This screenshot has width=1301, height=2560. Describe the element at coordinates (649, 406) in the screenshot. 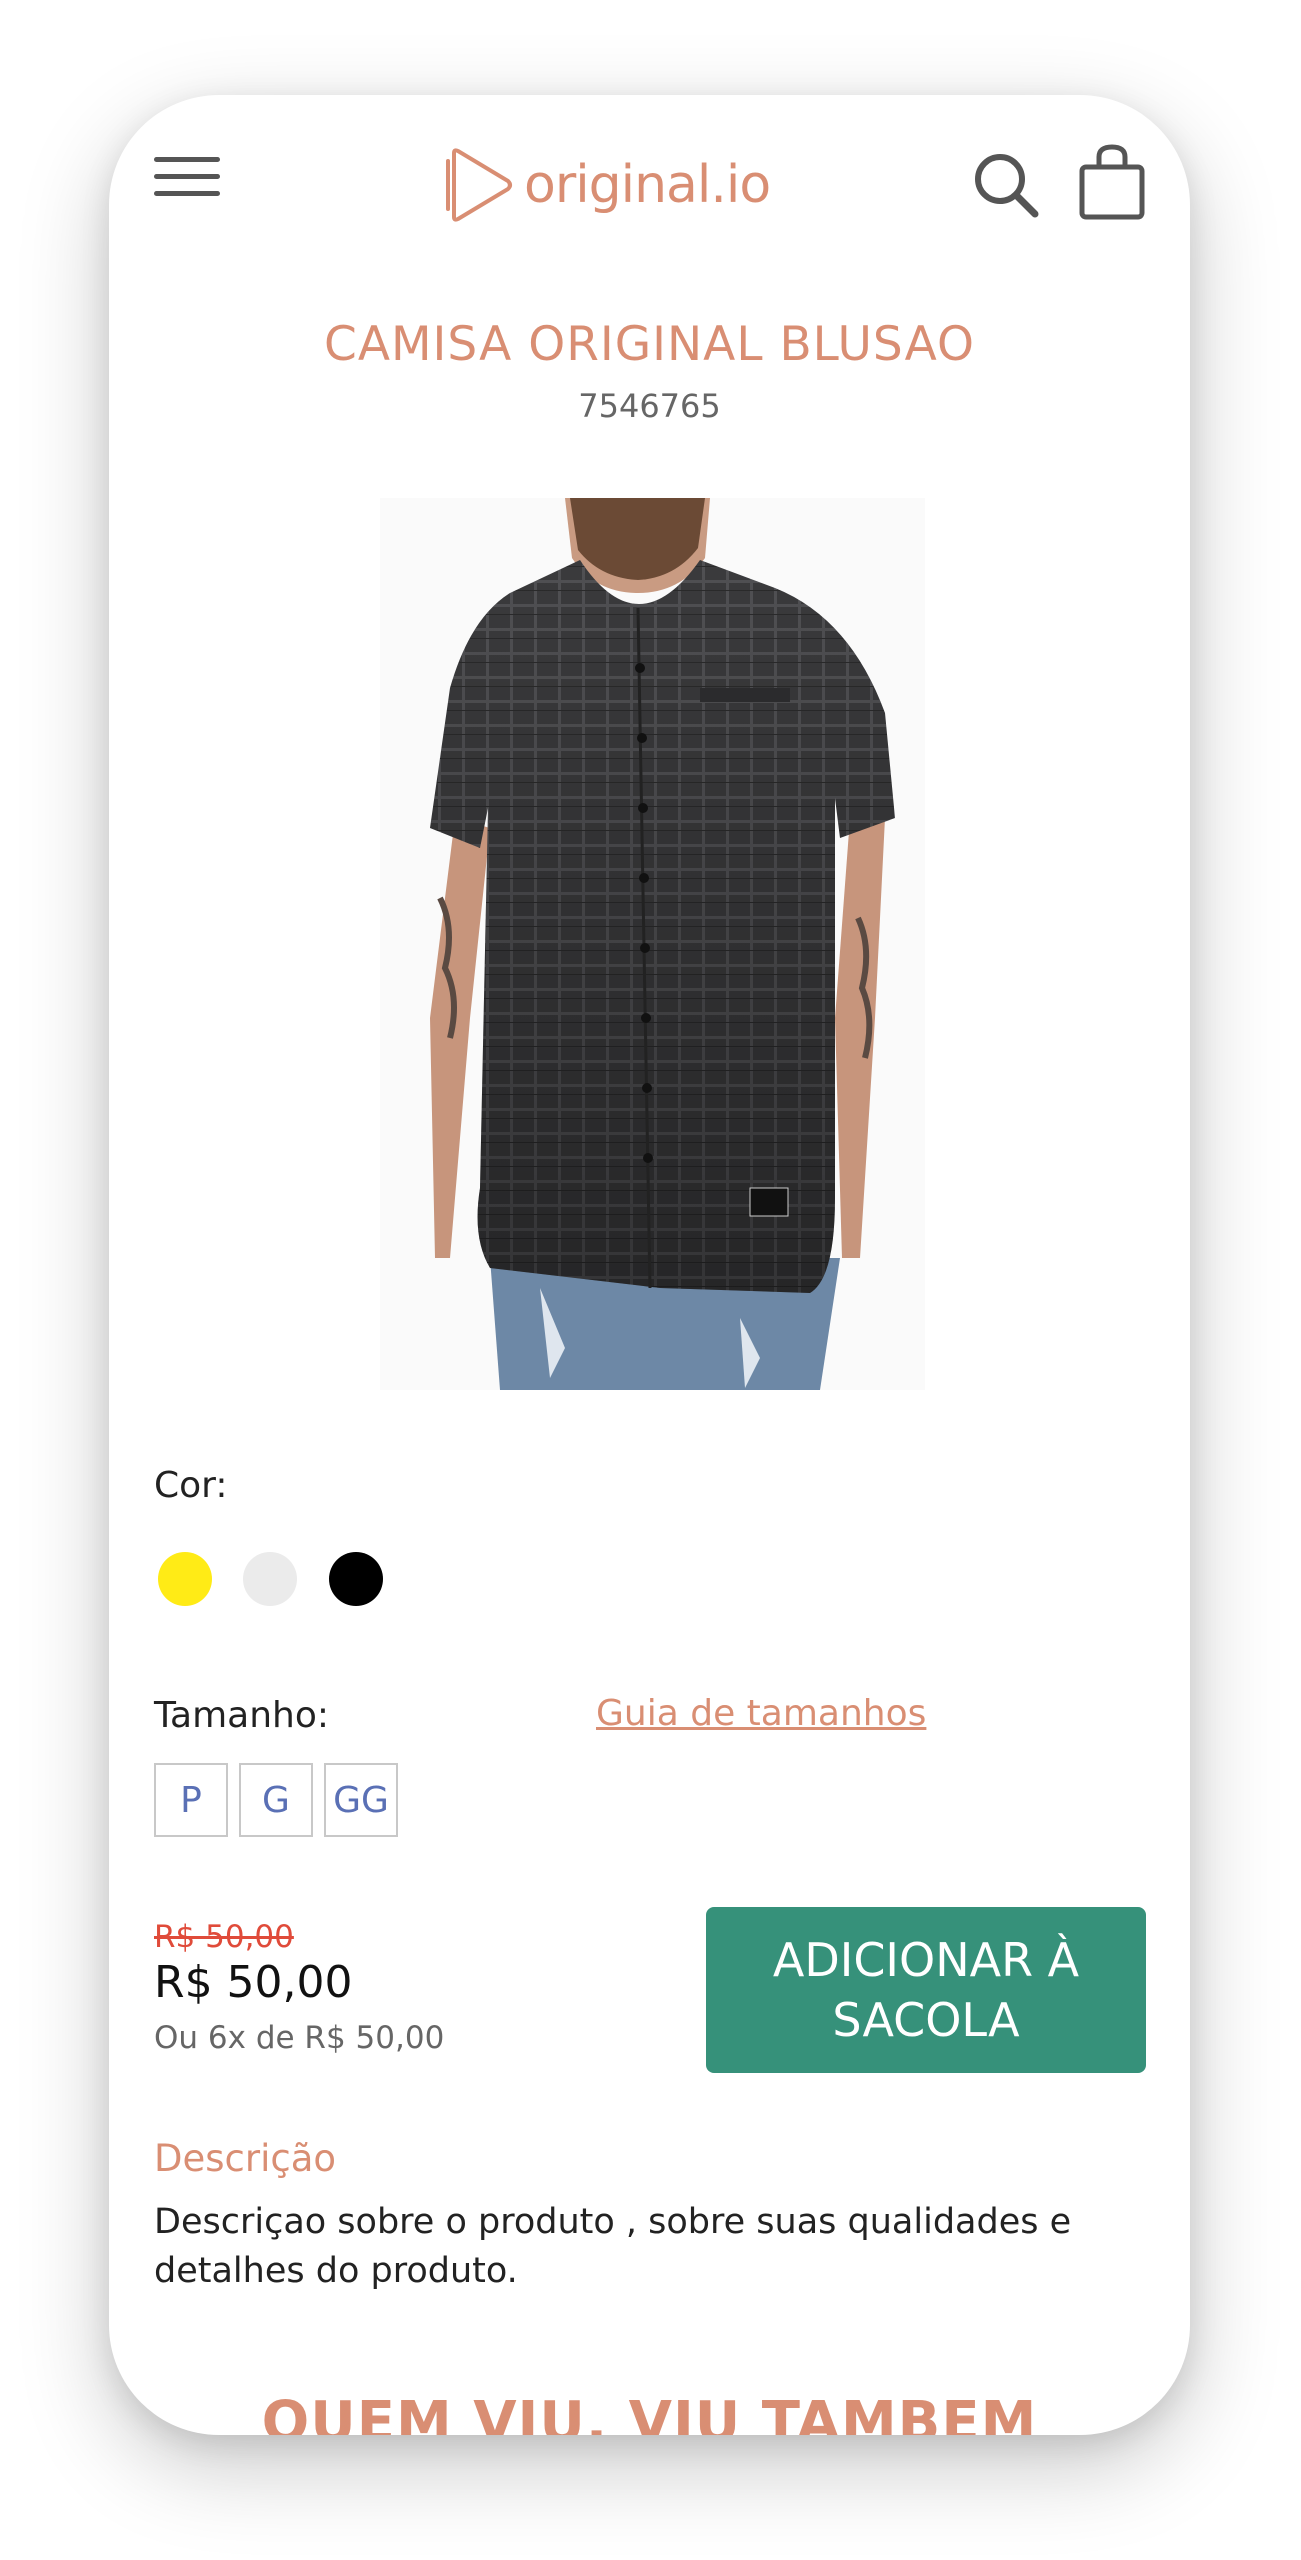

I see `product-sku: 7546765` at that location.